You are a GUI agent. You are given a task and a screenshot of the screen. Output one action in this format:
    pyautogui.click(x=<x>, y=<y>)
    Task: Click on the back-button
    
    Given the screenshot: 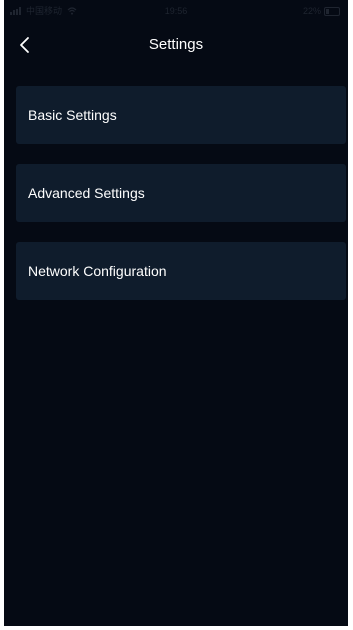 What is the action you would take?
    pyautogui.click(x=26, y=45)
    